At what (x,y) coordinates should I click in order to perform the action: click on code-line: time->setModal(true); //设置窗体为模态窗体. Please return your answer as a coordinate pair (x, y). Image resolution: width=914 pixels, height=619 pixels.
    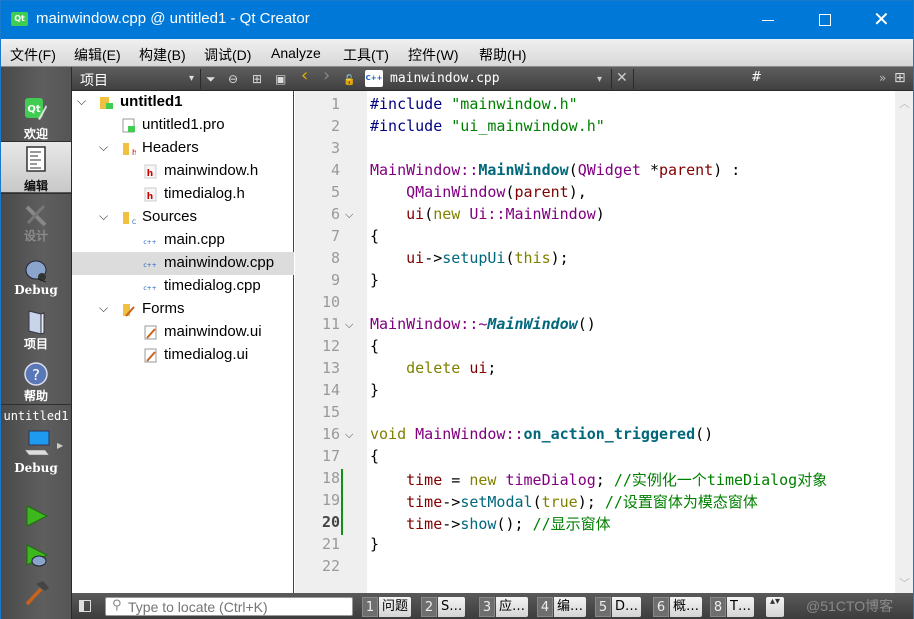
    Looking at the image, I should click on (564, 502).